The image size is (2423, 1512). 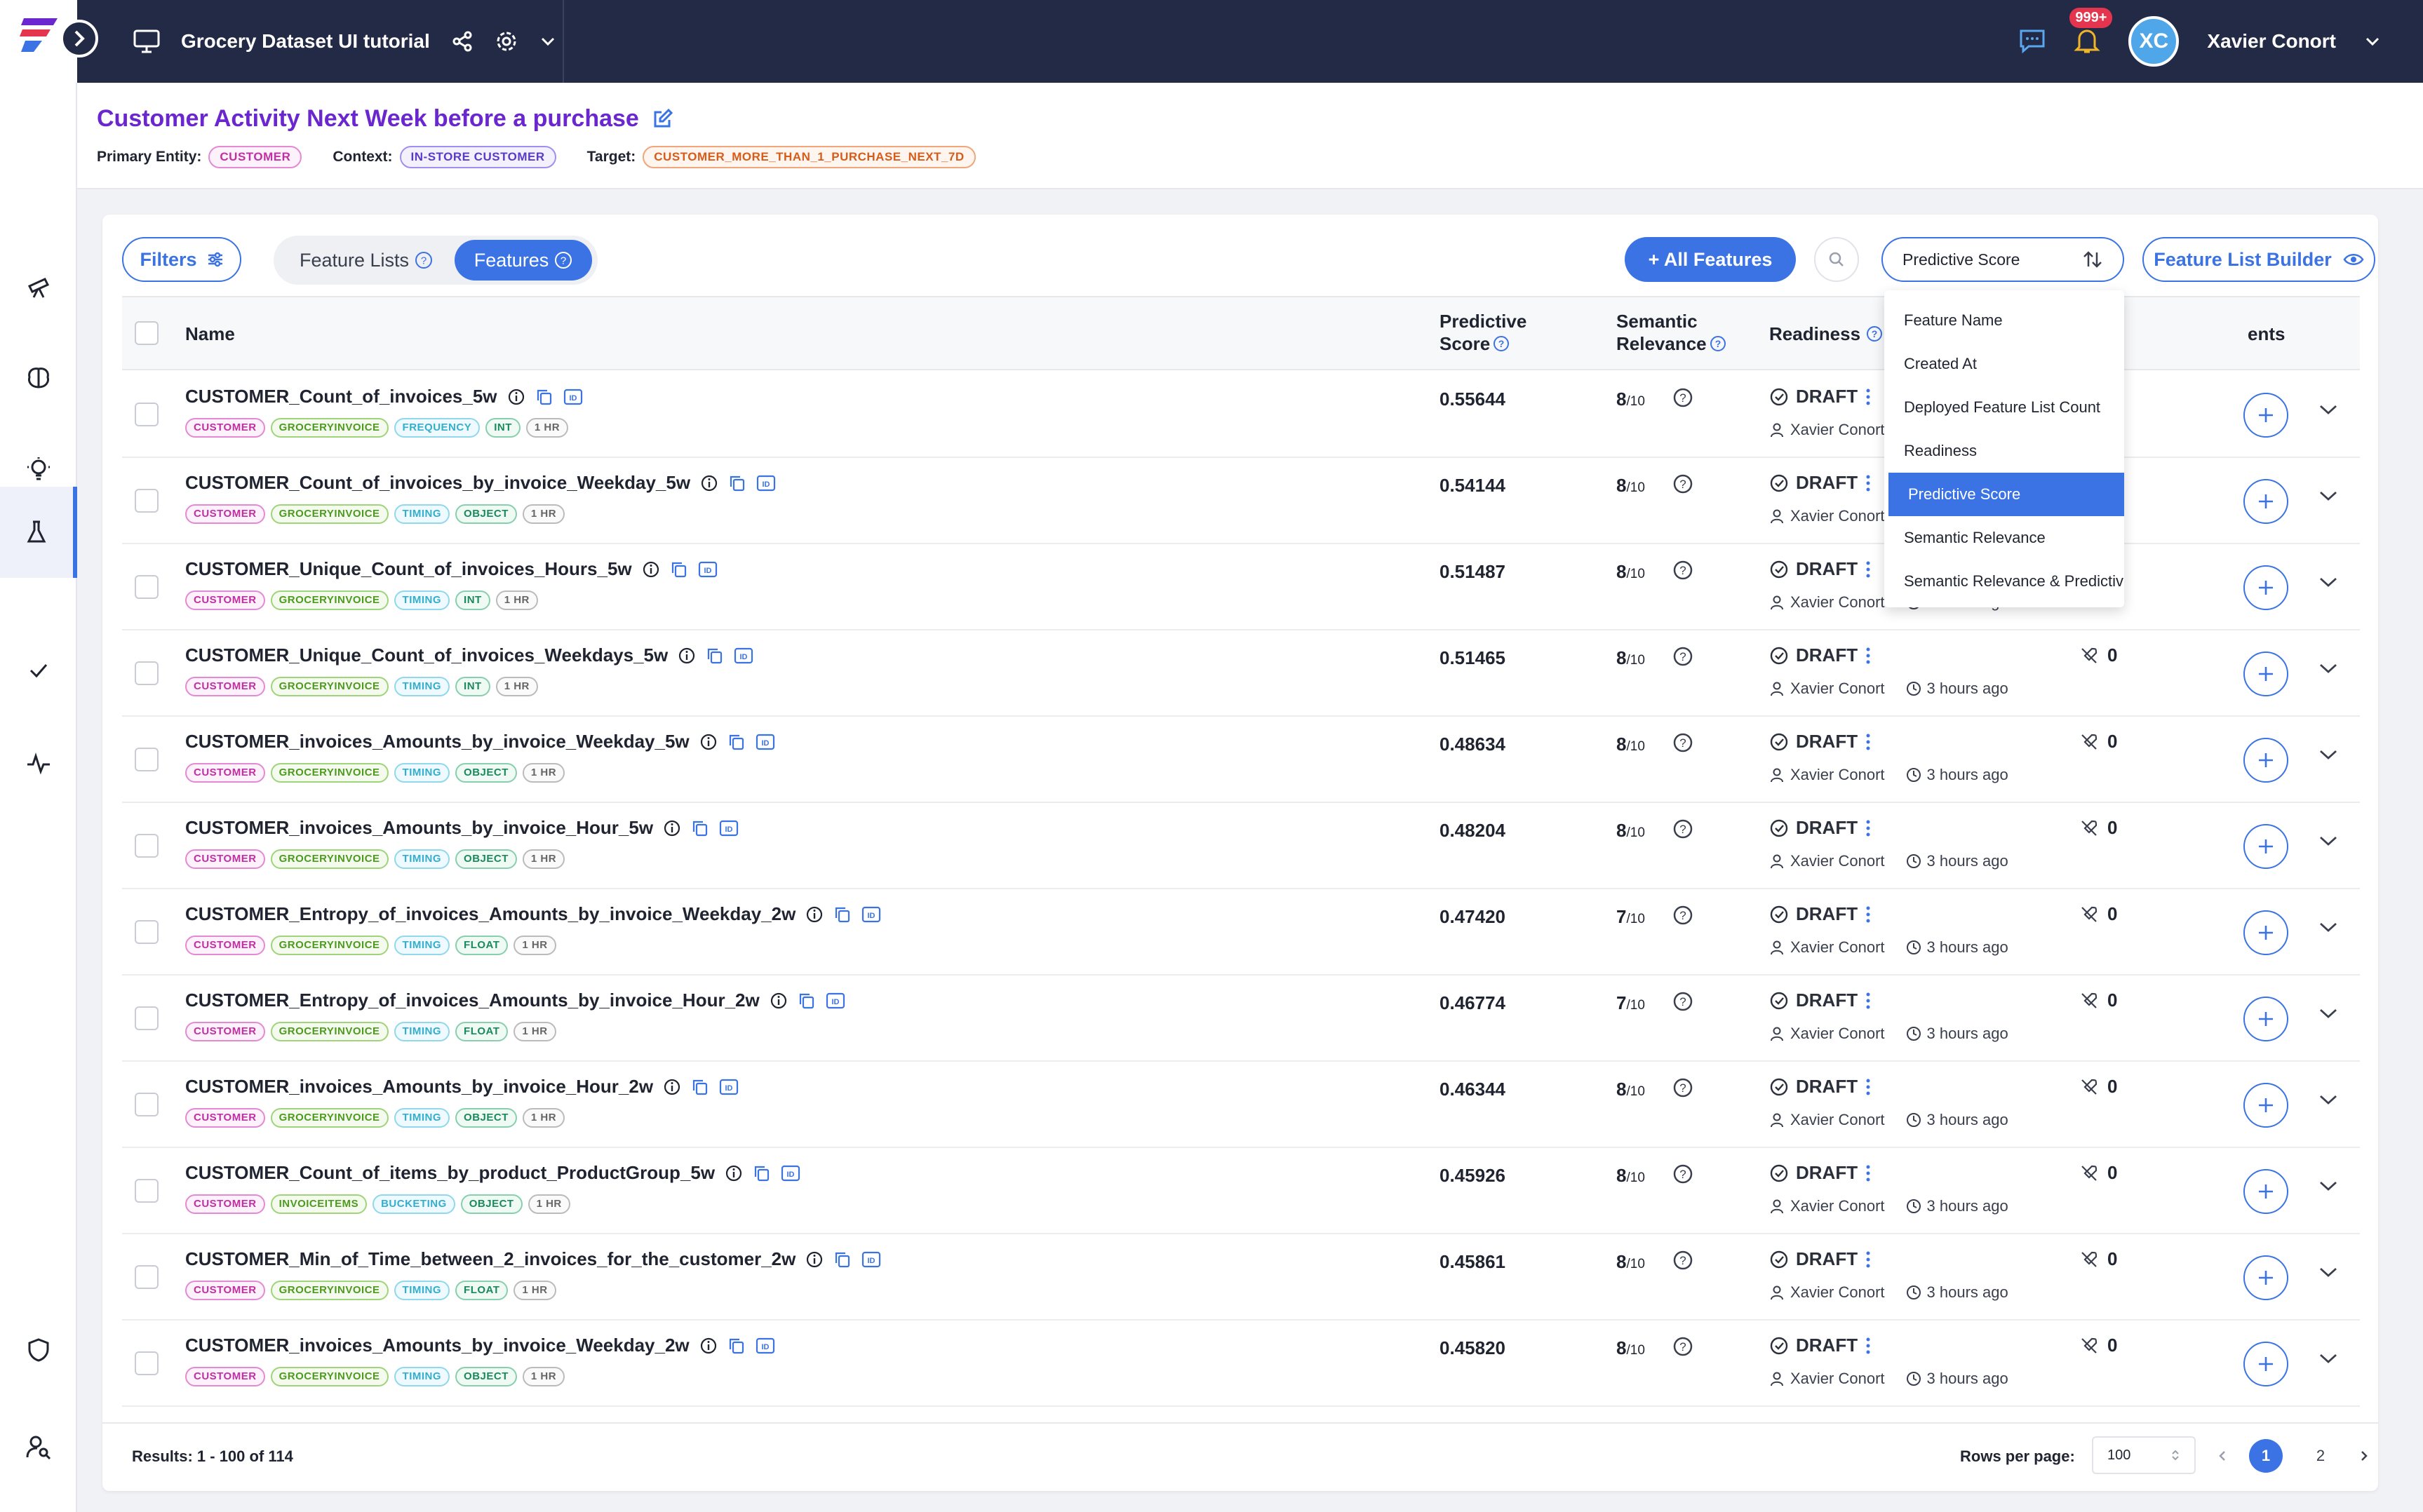 I want to click on chevron-down-icon, so click(x=2373, y=41).